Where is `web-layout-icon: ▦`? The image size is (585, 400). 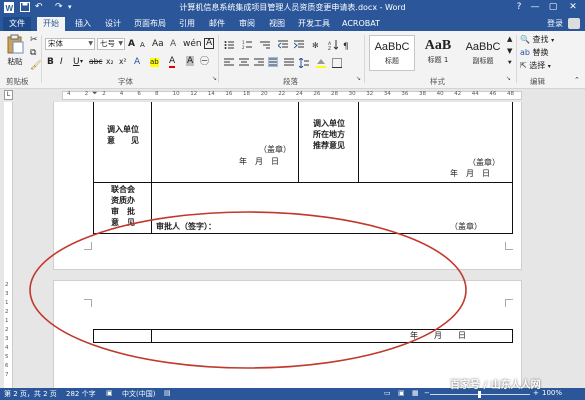 web-layout-icon: ▦ is located at coordinates (415, 393).